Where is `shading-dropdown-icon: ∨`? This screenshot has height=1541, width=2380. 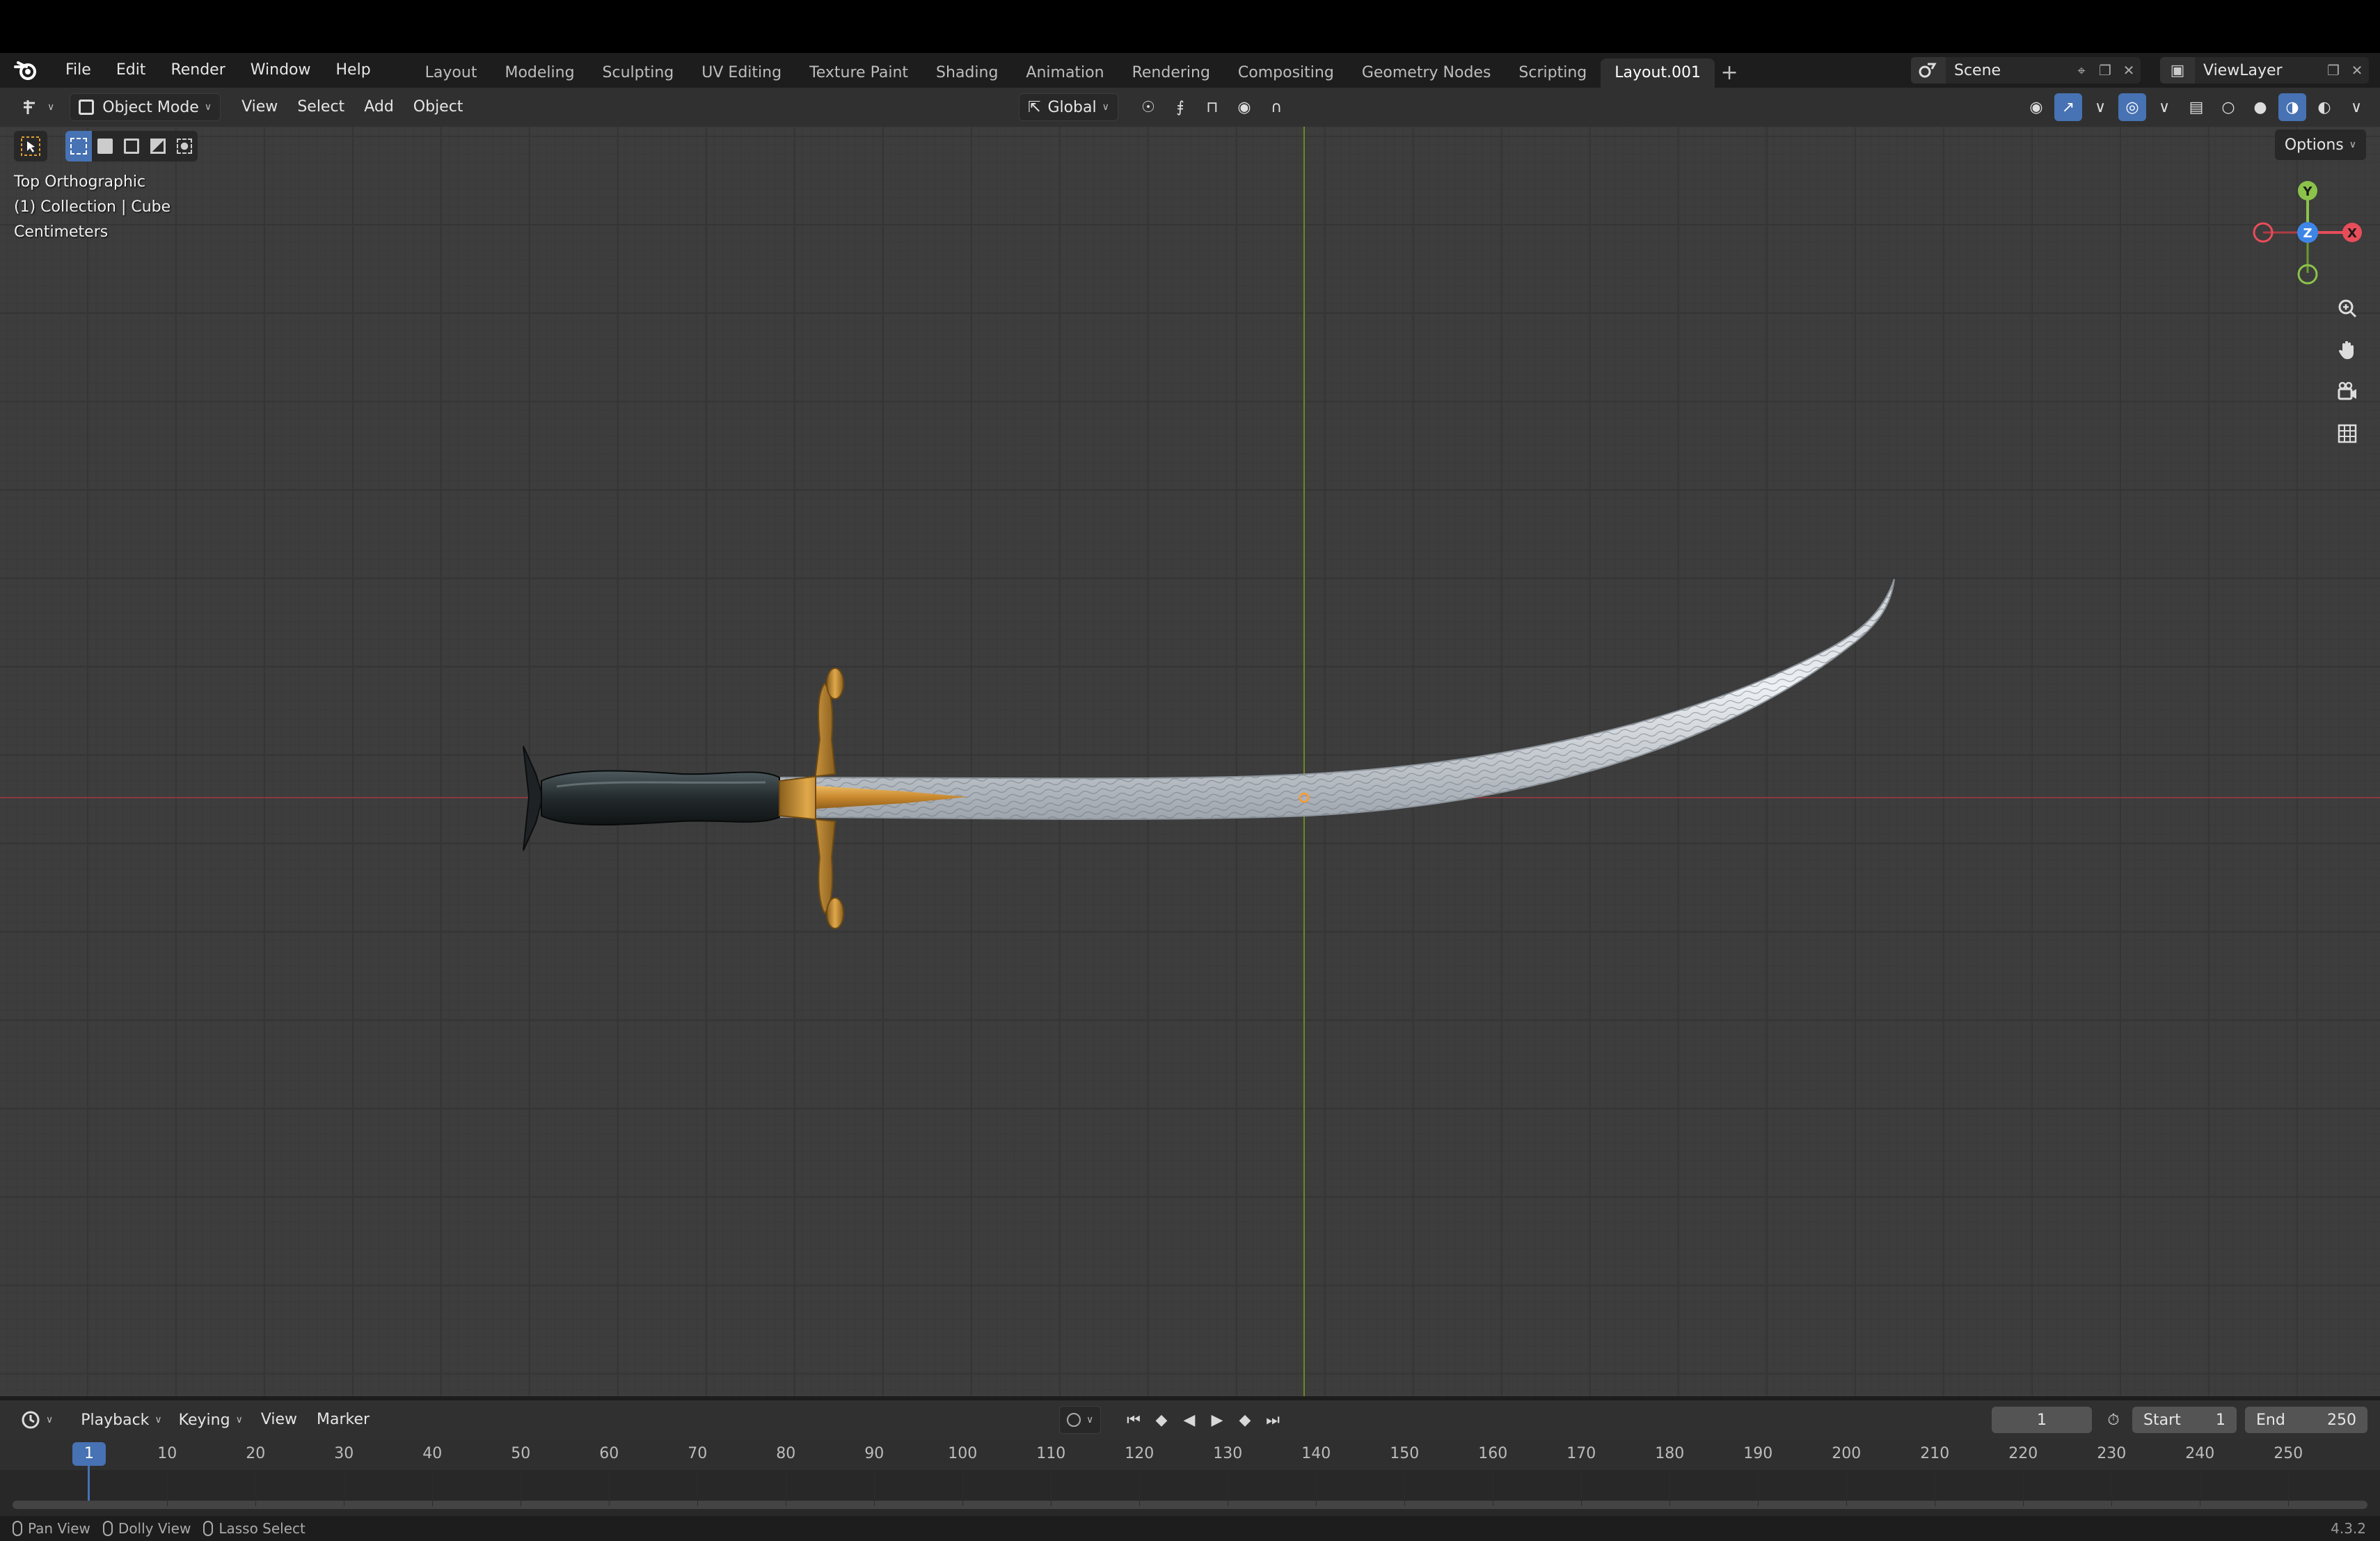
shading-dropdown-icon: ∨ is located at coordinates (2356, 107).